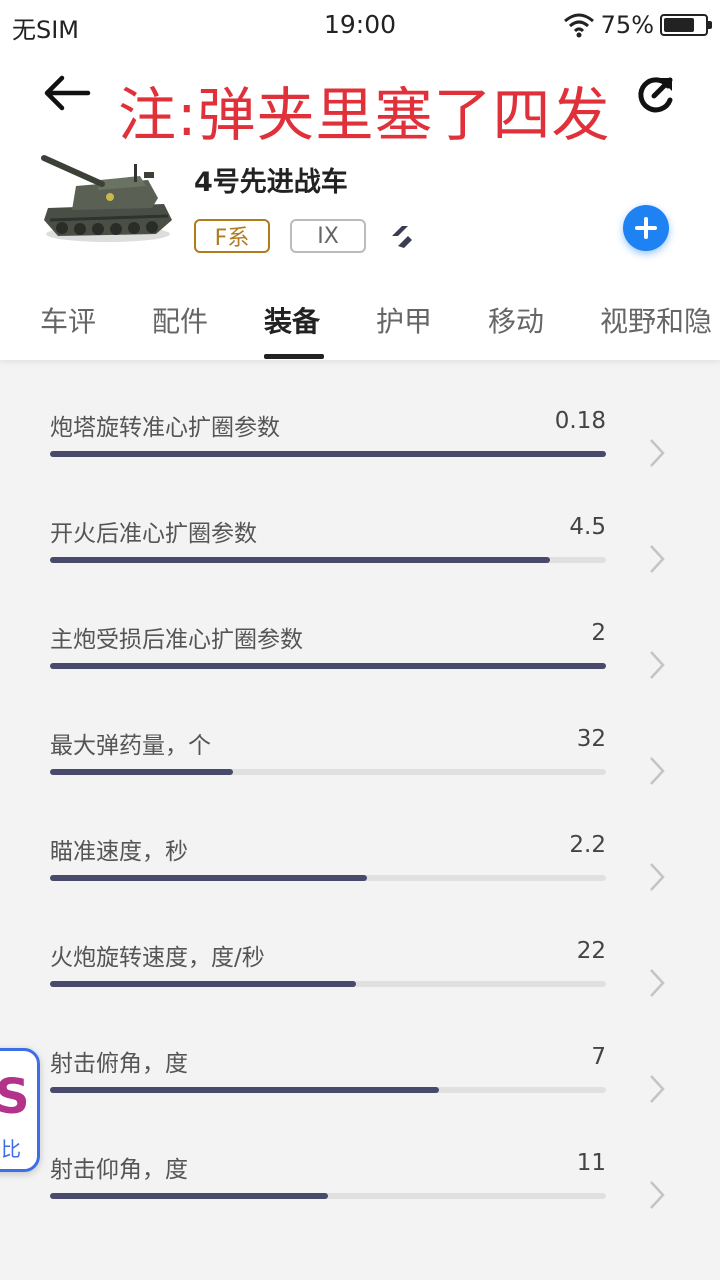 This screenshot has height=1280, width=720. What do you see at coordinates (679, 25) in the screenshot?
I see `battery-fill` at bounding box center [679, 25].